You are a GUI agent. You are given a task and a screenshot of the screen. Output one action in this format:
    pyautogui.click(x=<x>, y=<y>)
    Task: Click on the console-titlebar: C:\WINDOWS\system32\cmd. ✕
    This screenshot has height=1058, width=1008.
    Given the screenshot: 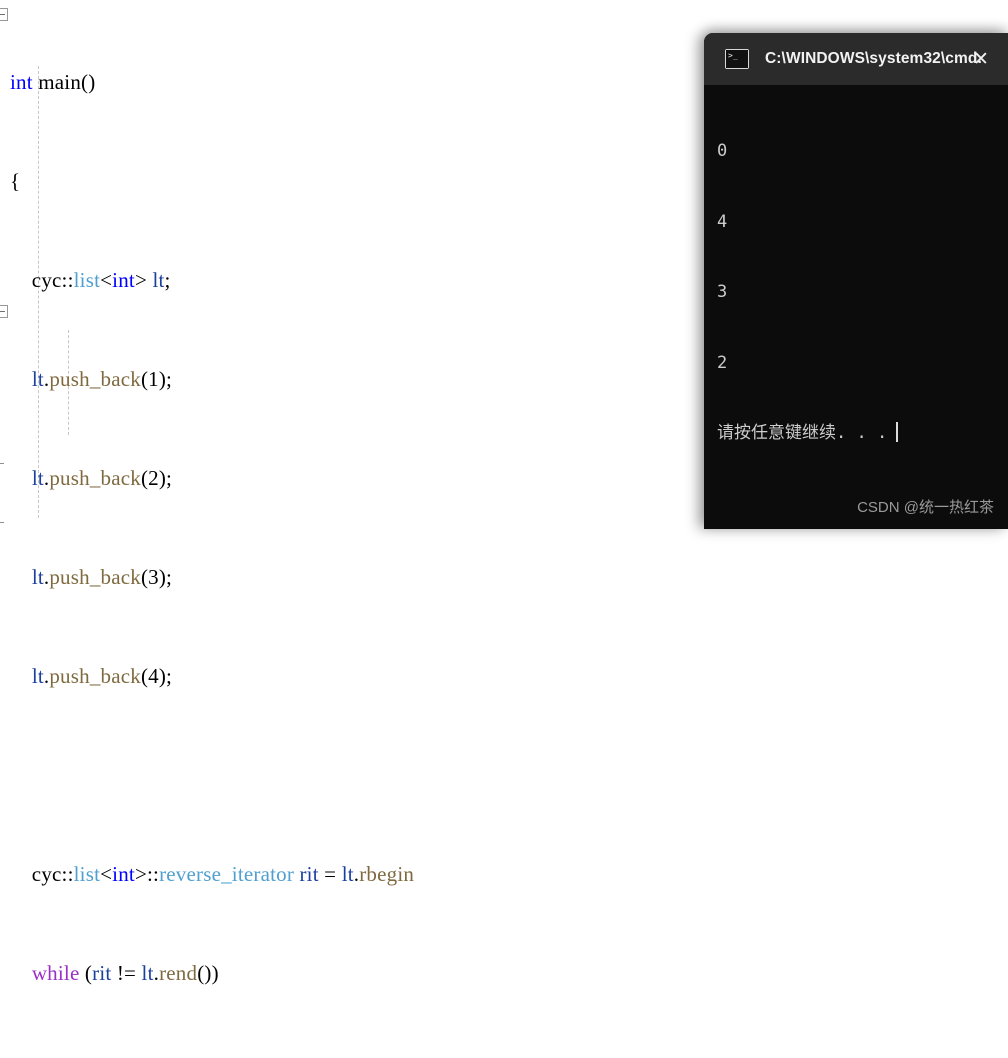 What is the action you would take?
    pyautogui.click(x=856, y=59)
    